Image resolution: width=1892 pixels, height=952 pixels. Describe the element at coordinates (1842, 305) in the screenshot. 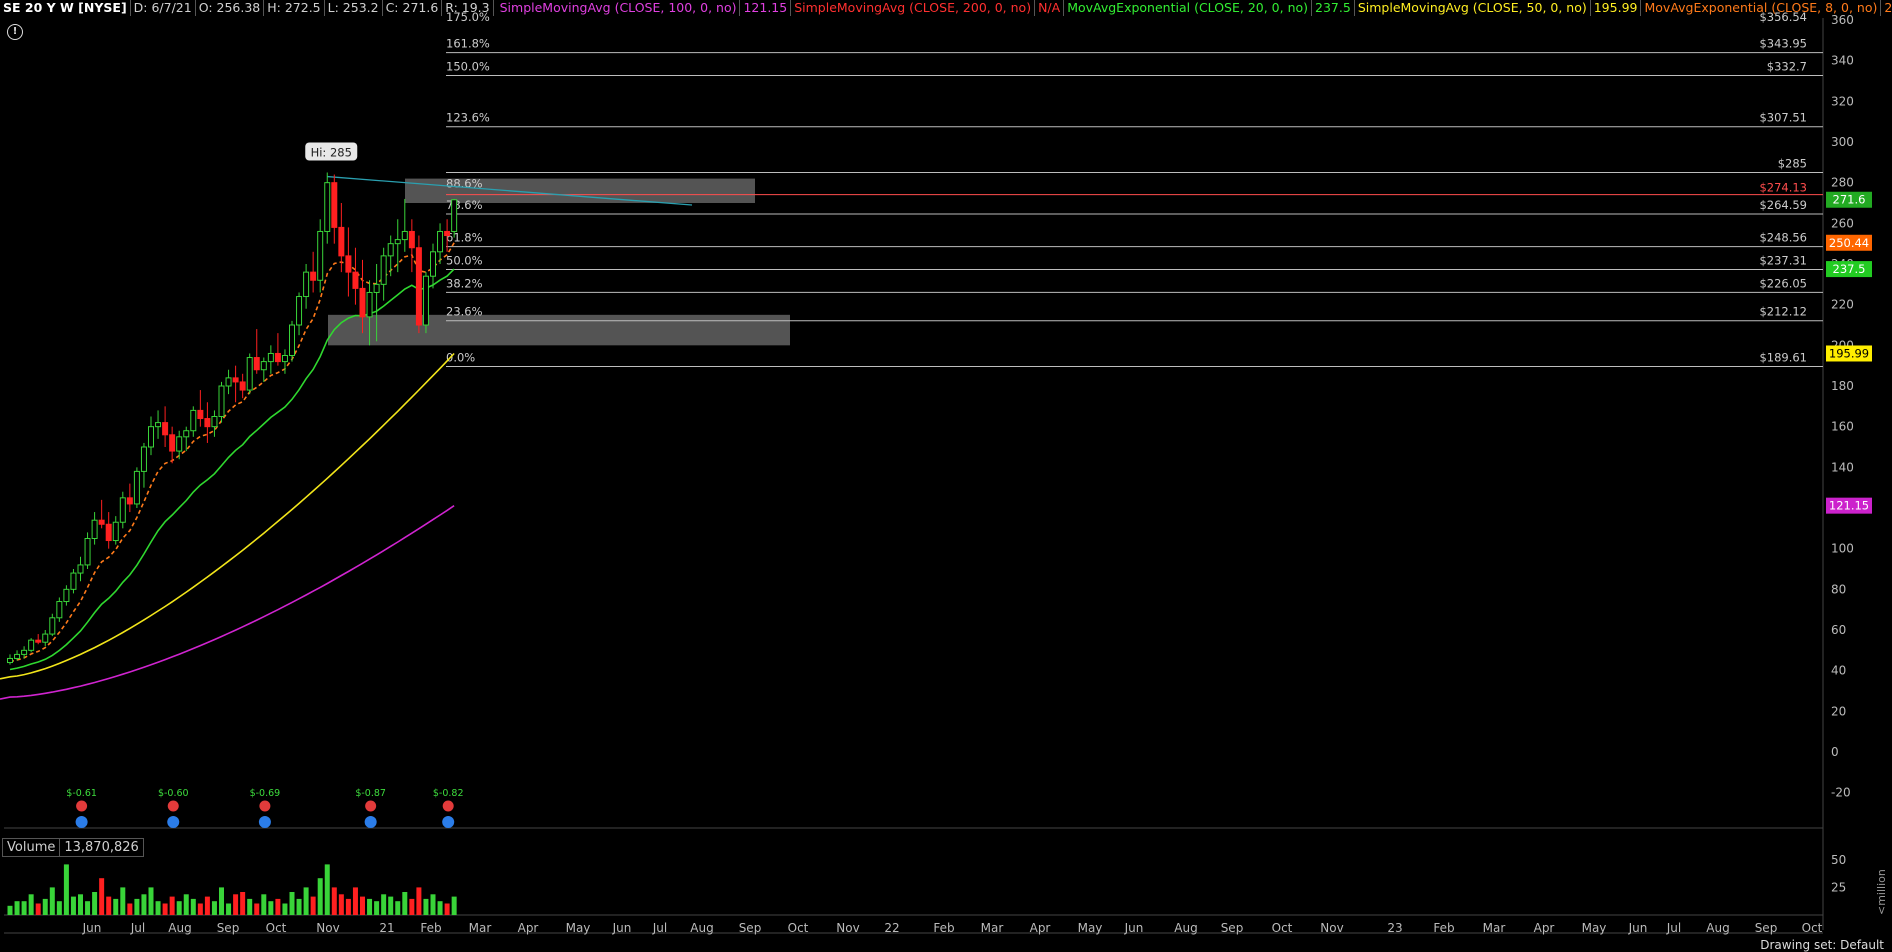

I see `y-tick-label: 220` at that location.